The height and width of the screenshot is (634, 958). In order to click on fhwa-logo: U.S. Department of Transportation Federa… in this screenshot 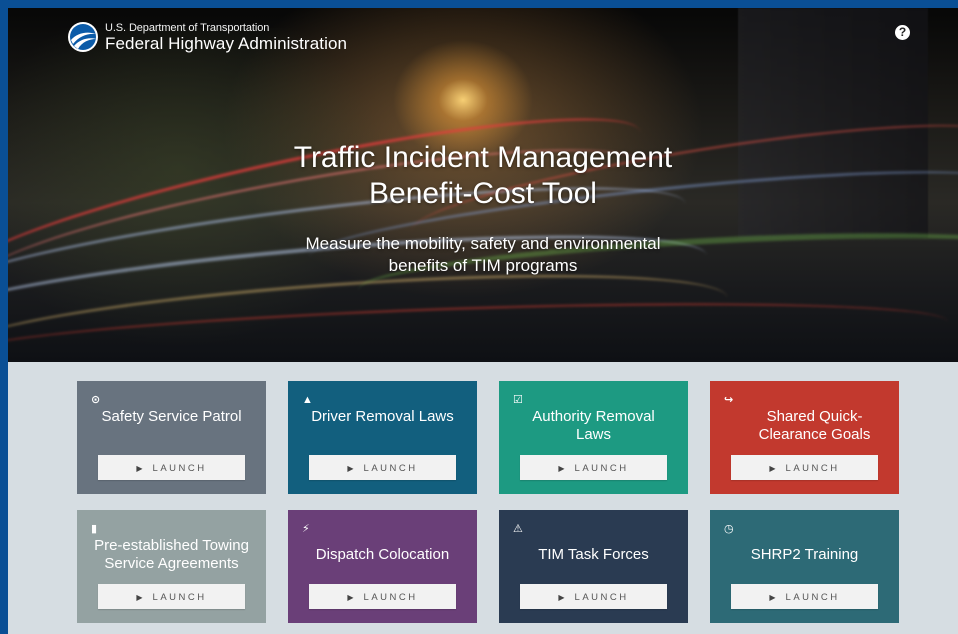, I will do `click(207, 37)`.